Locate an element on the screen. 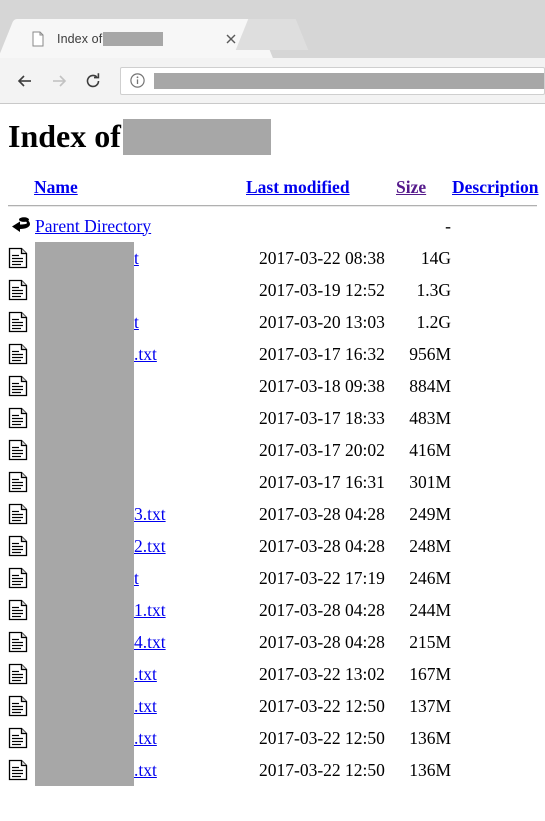 This screenshot has height=821, width=545. parent-directory-size: - is located at coordinates (448, 225).